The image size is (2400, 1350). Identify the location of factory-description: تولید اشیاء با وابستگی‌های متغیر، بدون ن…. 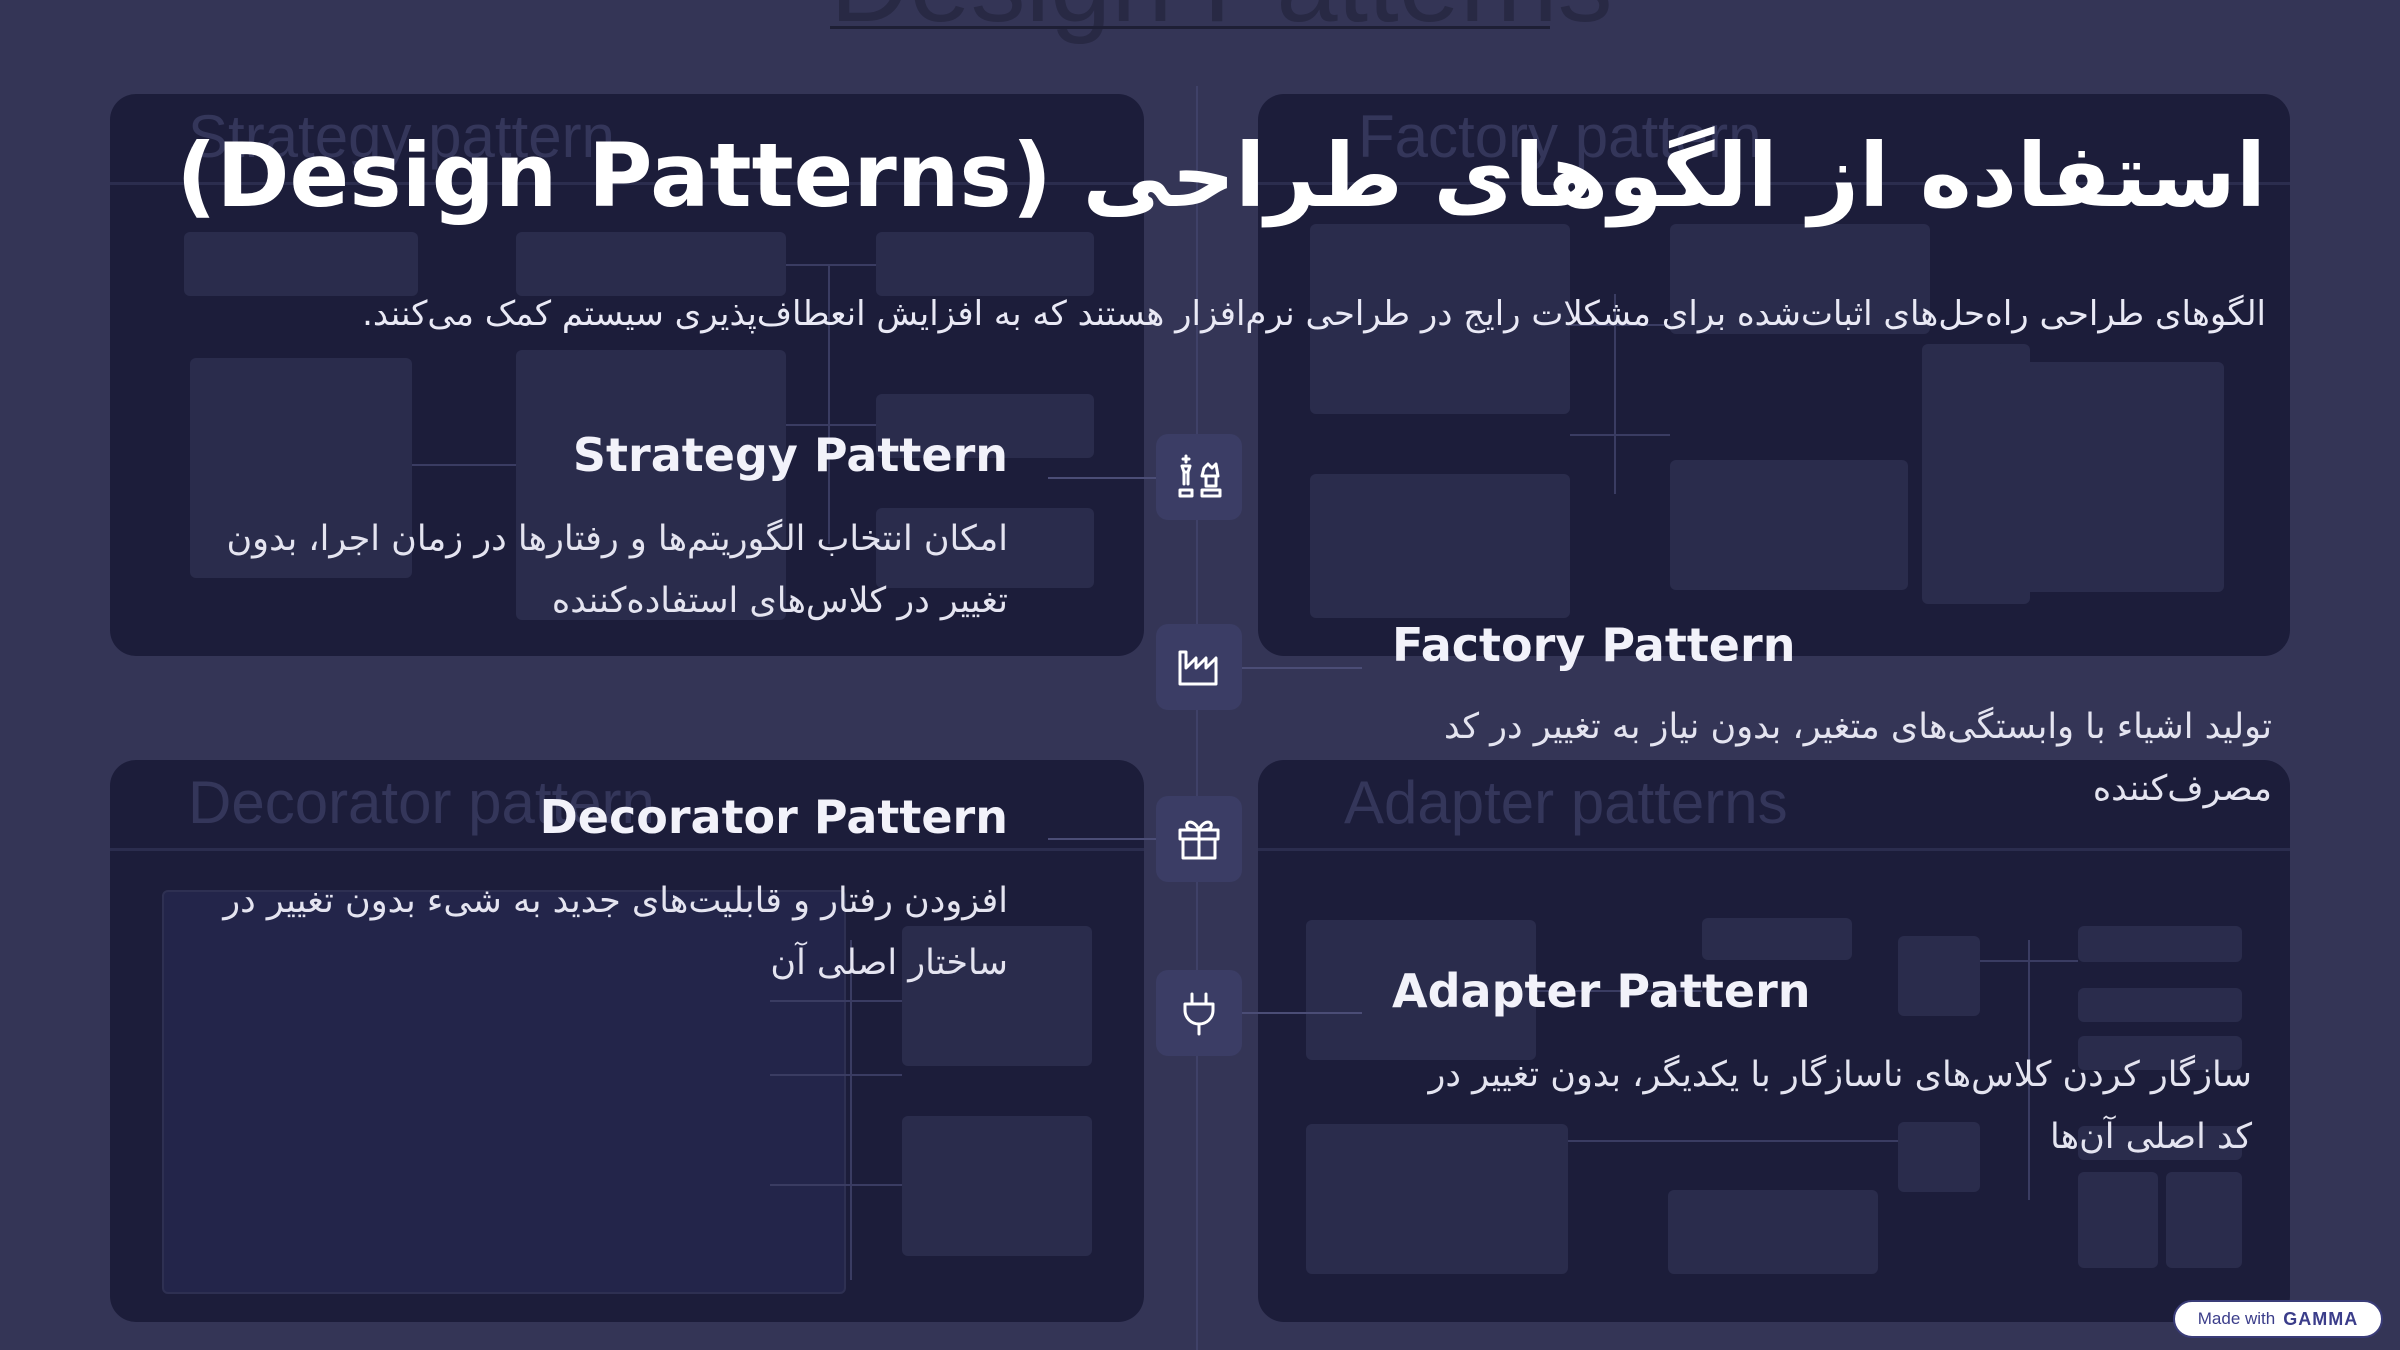
(1857, 758).